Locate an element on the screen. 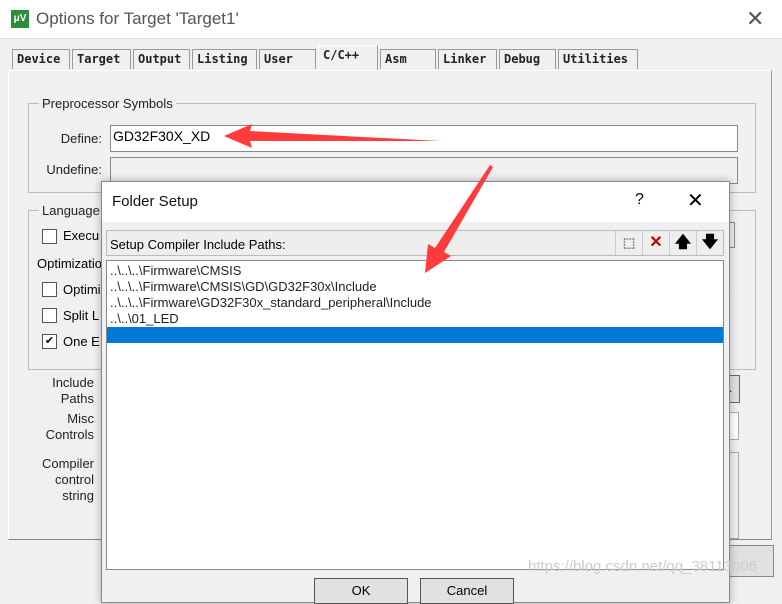 The height and width of the screenshot is (604, 782). arrow-to-include-list is located at coordinates (459, 219).